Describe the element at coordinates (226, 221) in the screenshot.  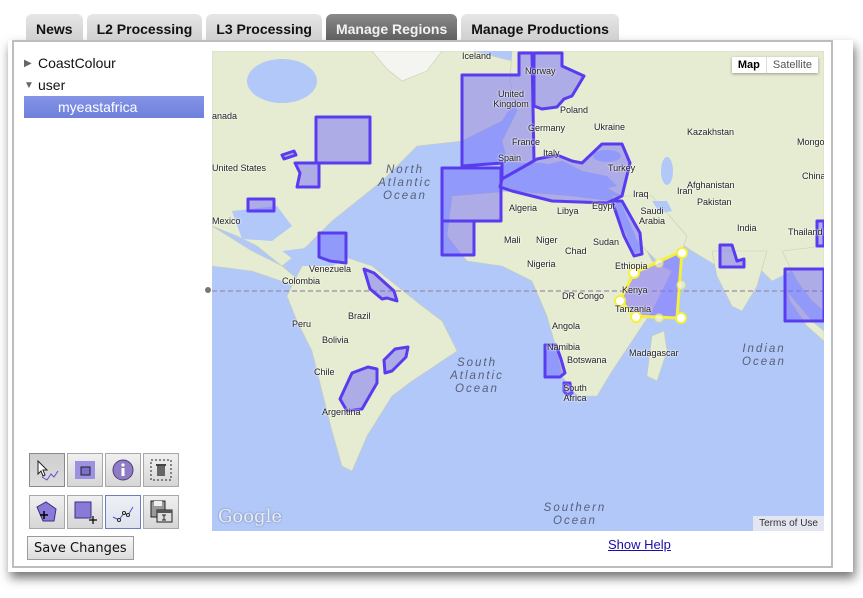
I see `map-label: Mexico` at that location.